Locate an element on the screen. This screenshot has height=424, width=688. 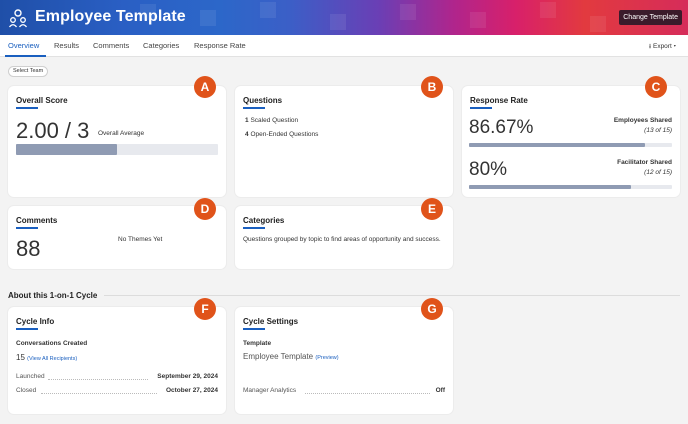
page-title: Employee Template is located at coordinates (110, 16).